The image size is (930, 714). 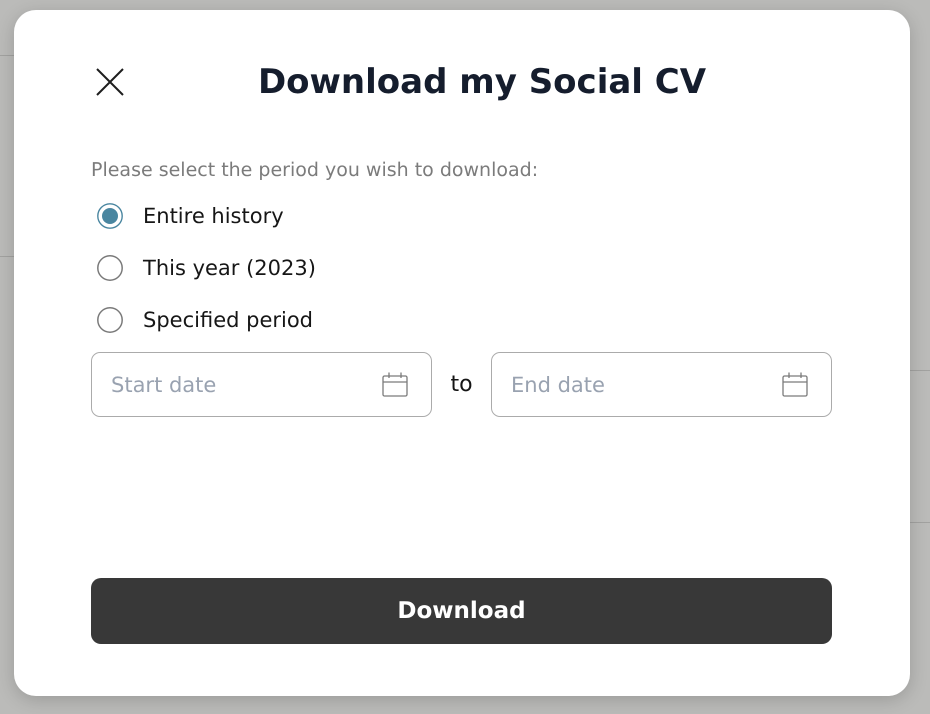 I want to click on instruction-text: Please select the period you wish to download:, so click(x=315, y=170).